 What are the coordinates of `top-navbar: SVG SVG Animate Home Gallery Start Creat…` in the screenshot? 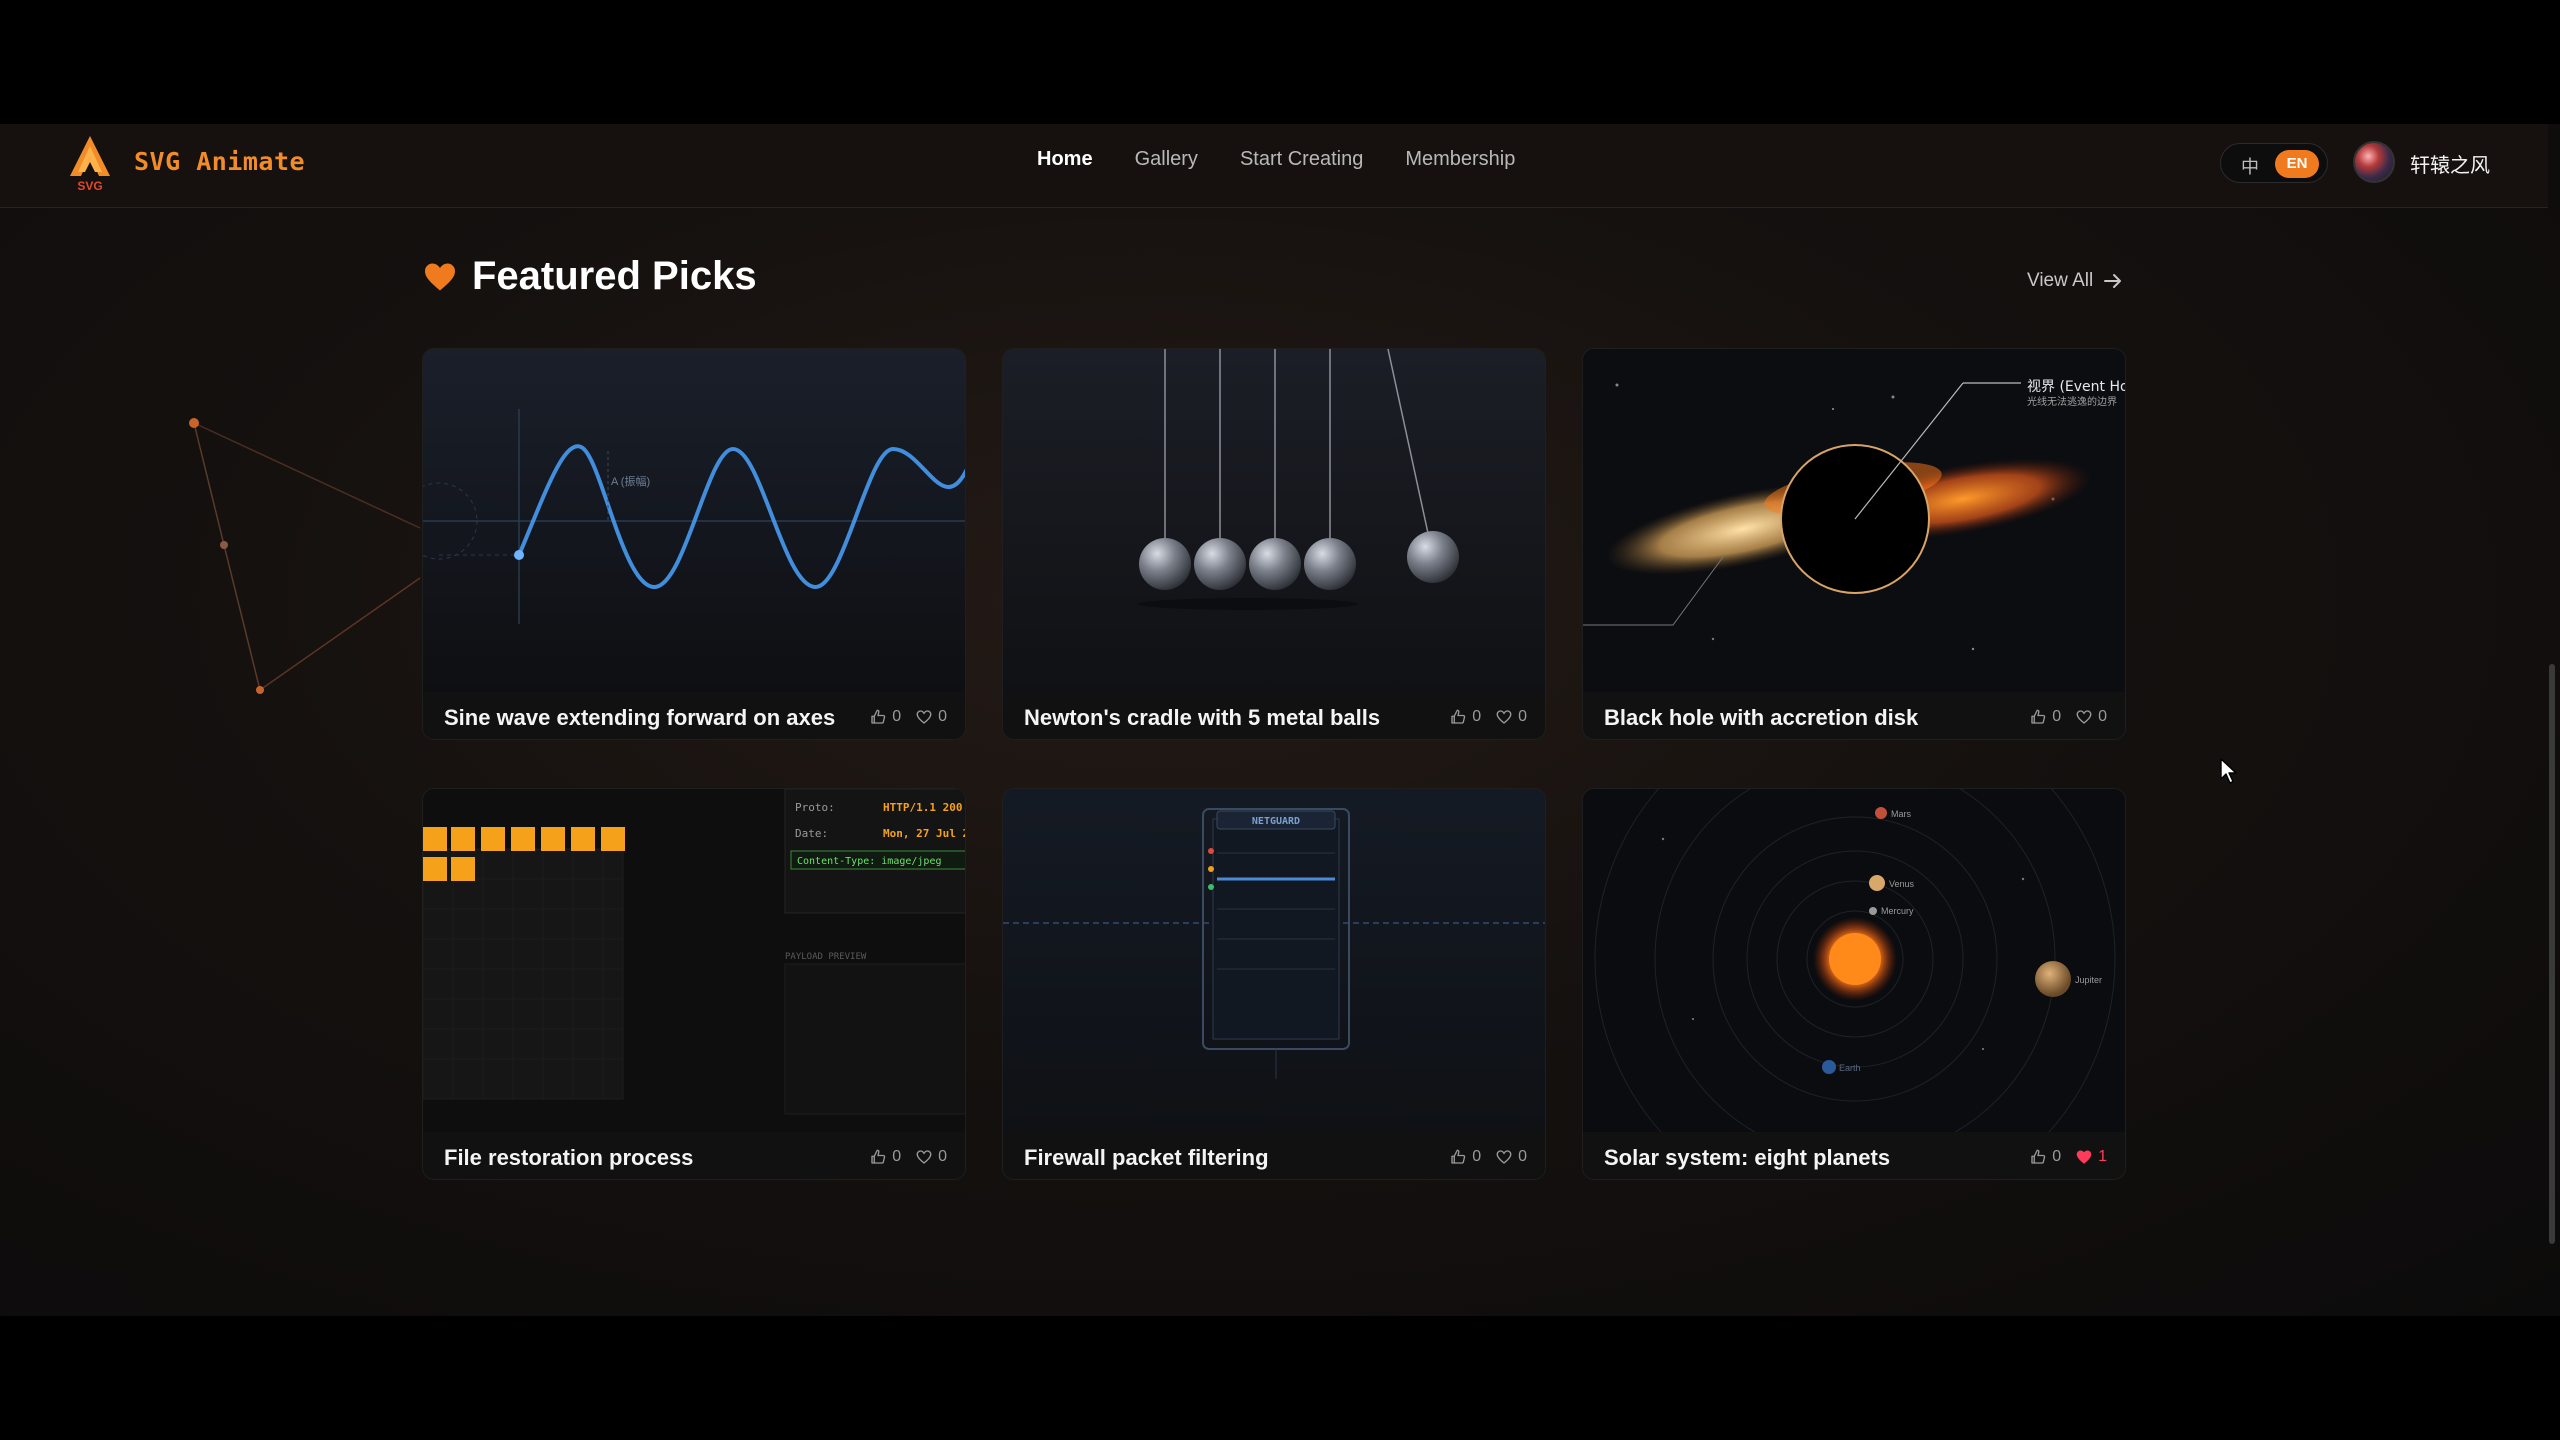 It's located at (1274, 166).